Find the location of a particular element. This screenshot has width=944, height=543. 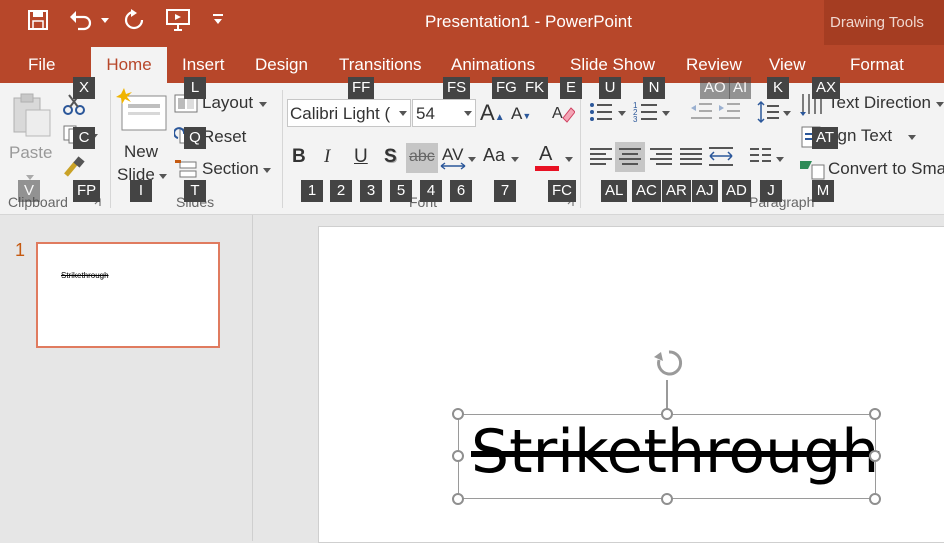

svg-text: 3 is located at coordinates (635, 119).